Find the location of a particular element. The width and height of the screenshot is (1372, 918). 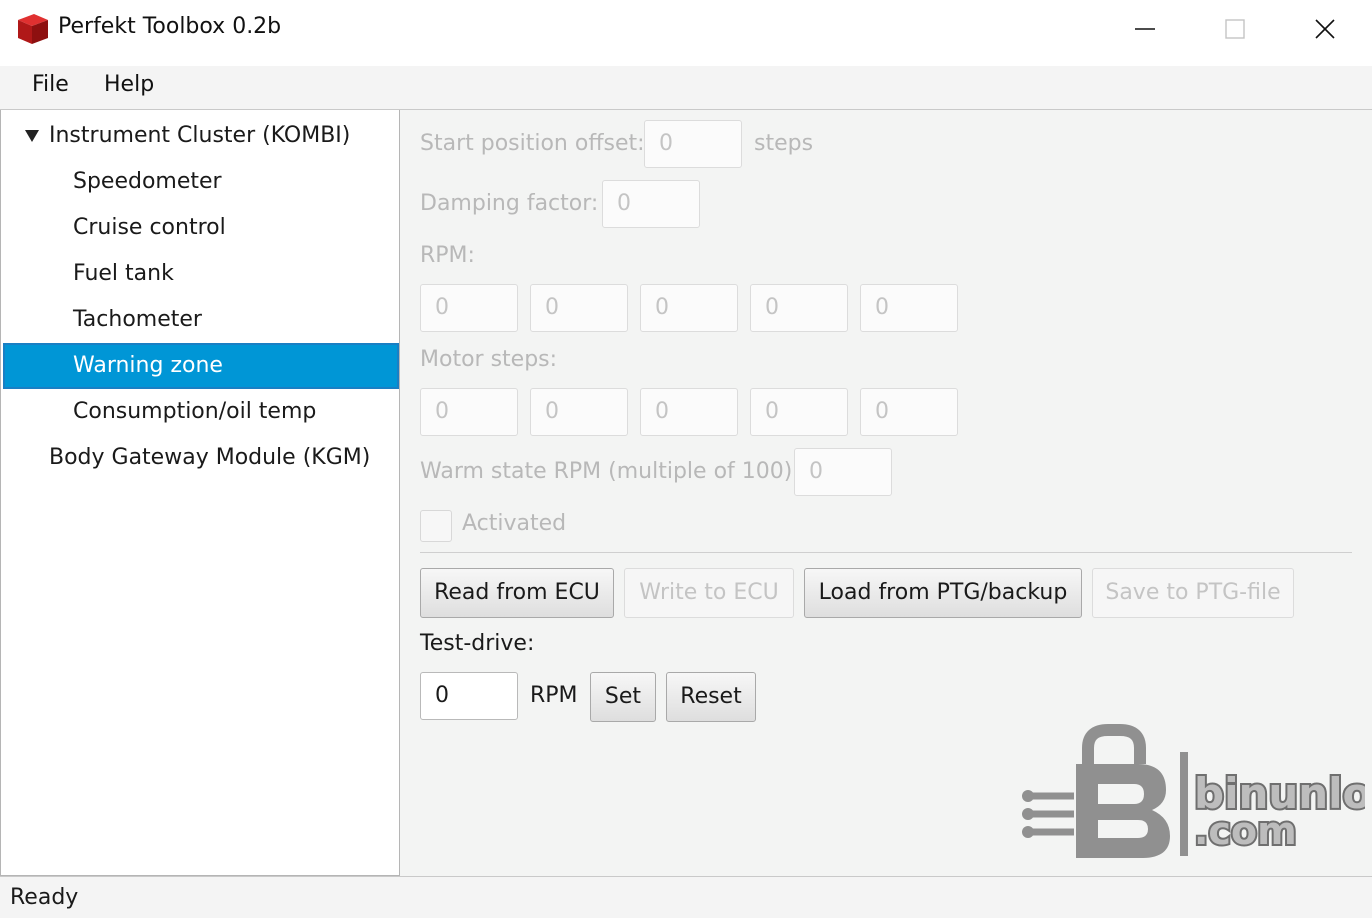

tree-item-label: Cruise control is located at coordinates (149, 227).